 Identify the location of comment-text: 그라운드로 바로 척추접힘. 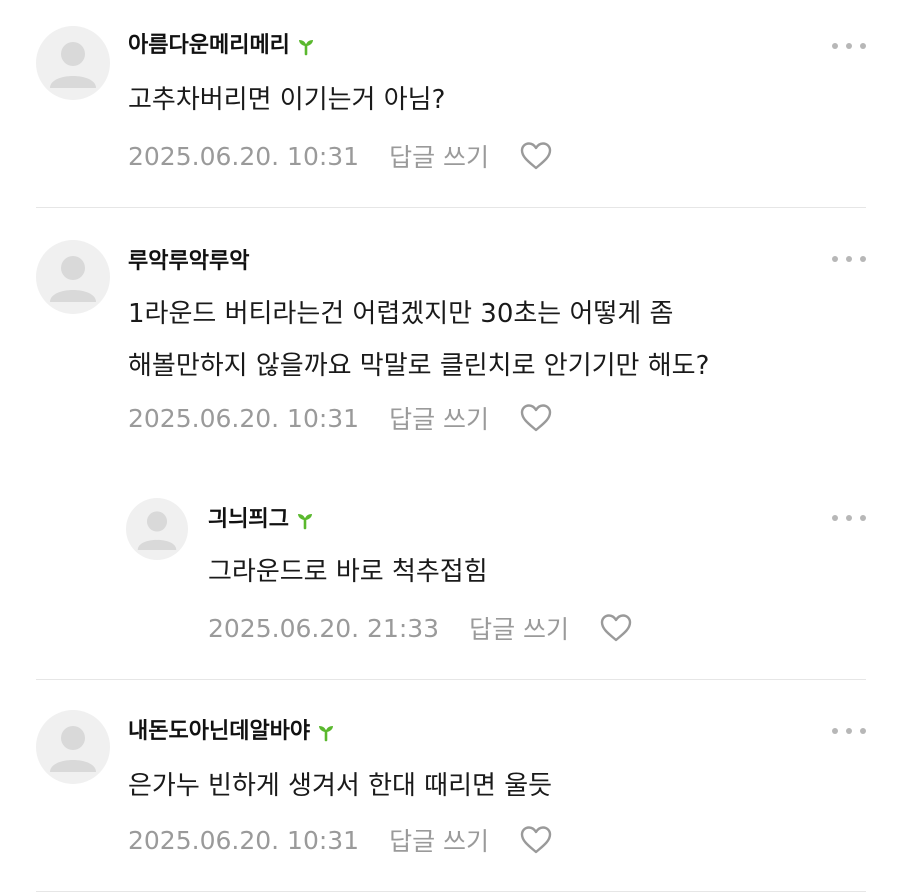
(348, 572).